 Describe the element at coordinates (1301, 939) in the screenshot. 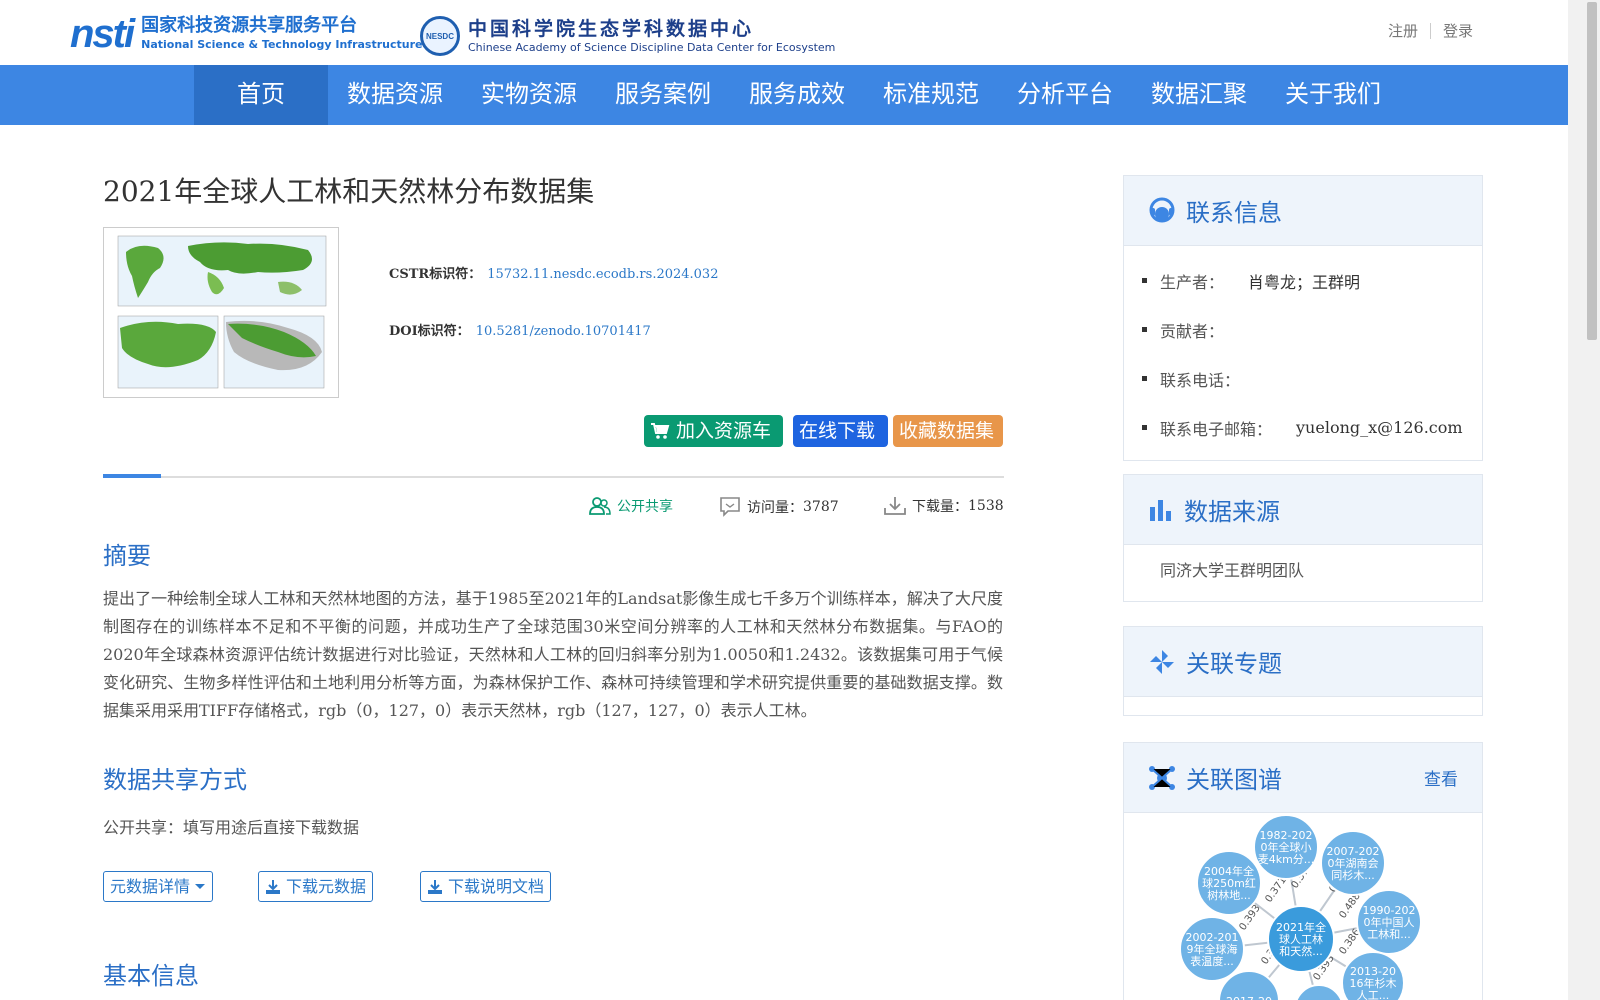

I see `graph-node-label: 球人工林` at that location.